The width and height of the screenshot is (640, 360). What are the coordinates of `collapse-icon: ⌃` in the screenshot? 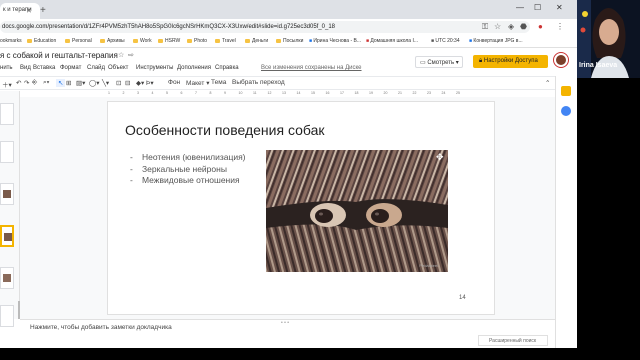 It's located at (547, 83).